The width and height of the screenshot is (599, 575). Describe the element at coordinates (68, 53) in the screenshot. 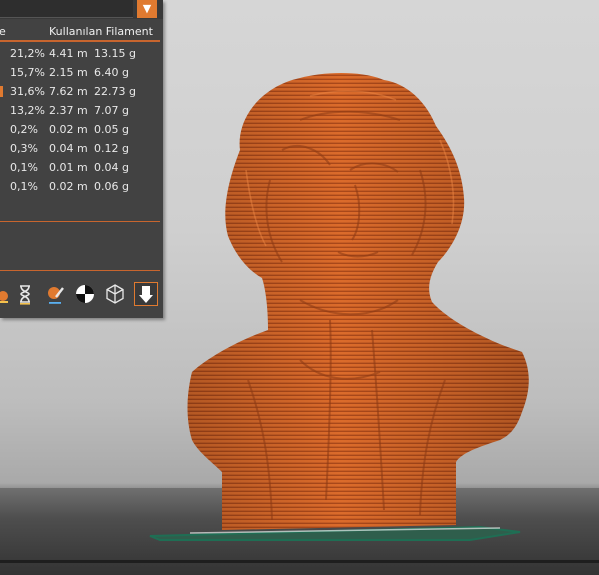

I see `row-length: 4.41 m` at that location.